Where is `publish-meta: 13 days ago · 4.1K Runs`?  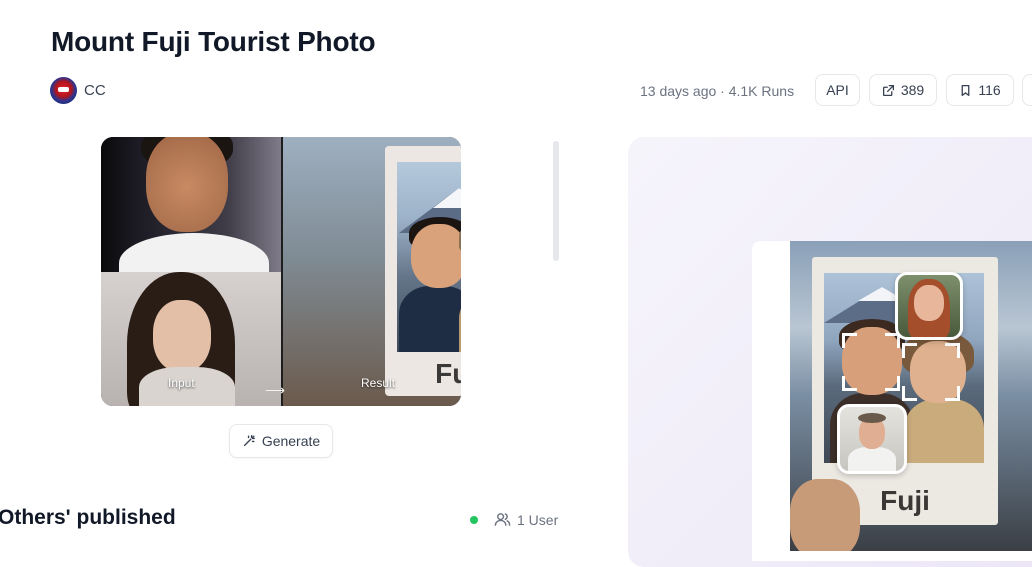 publish-meta: 13 days ago · 4.1K Runs is located at coordinates (717, 91).